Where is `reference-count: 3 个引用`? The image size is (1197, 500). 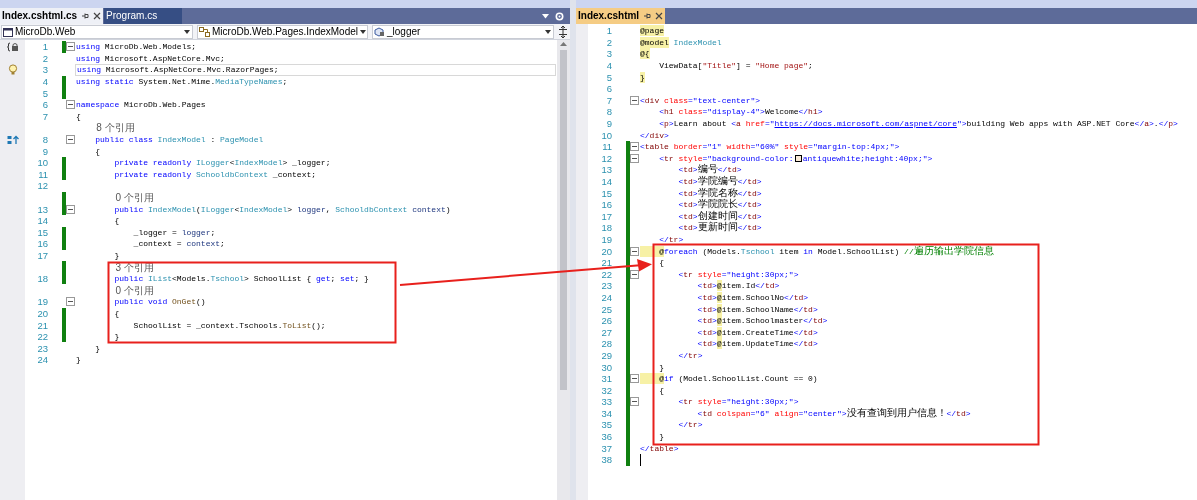
reference-count: 3 个引用 is located at coordinates (134, 267).